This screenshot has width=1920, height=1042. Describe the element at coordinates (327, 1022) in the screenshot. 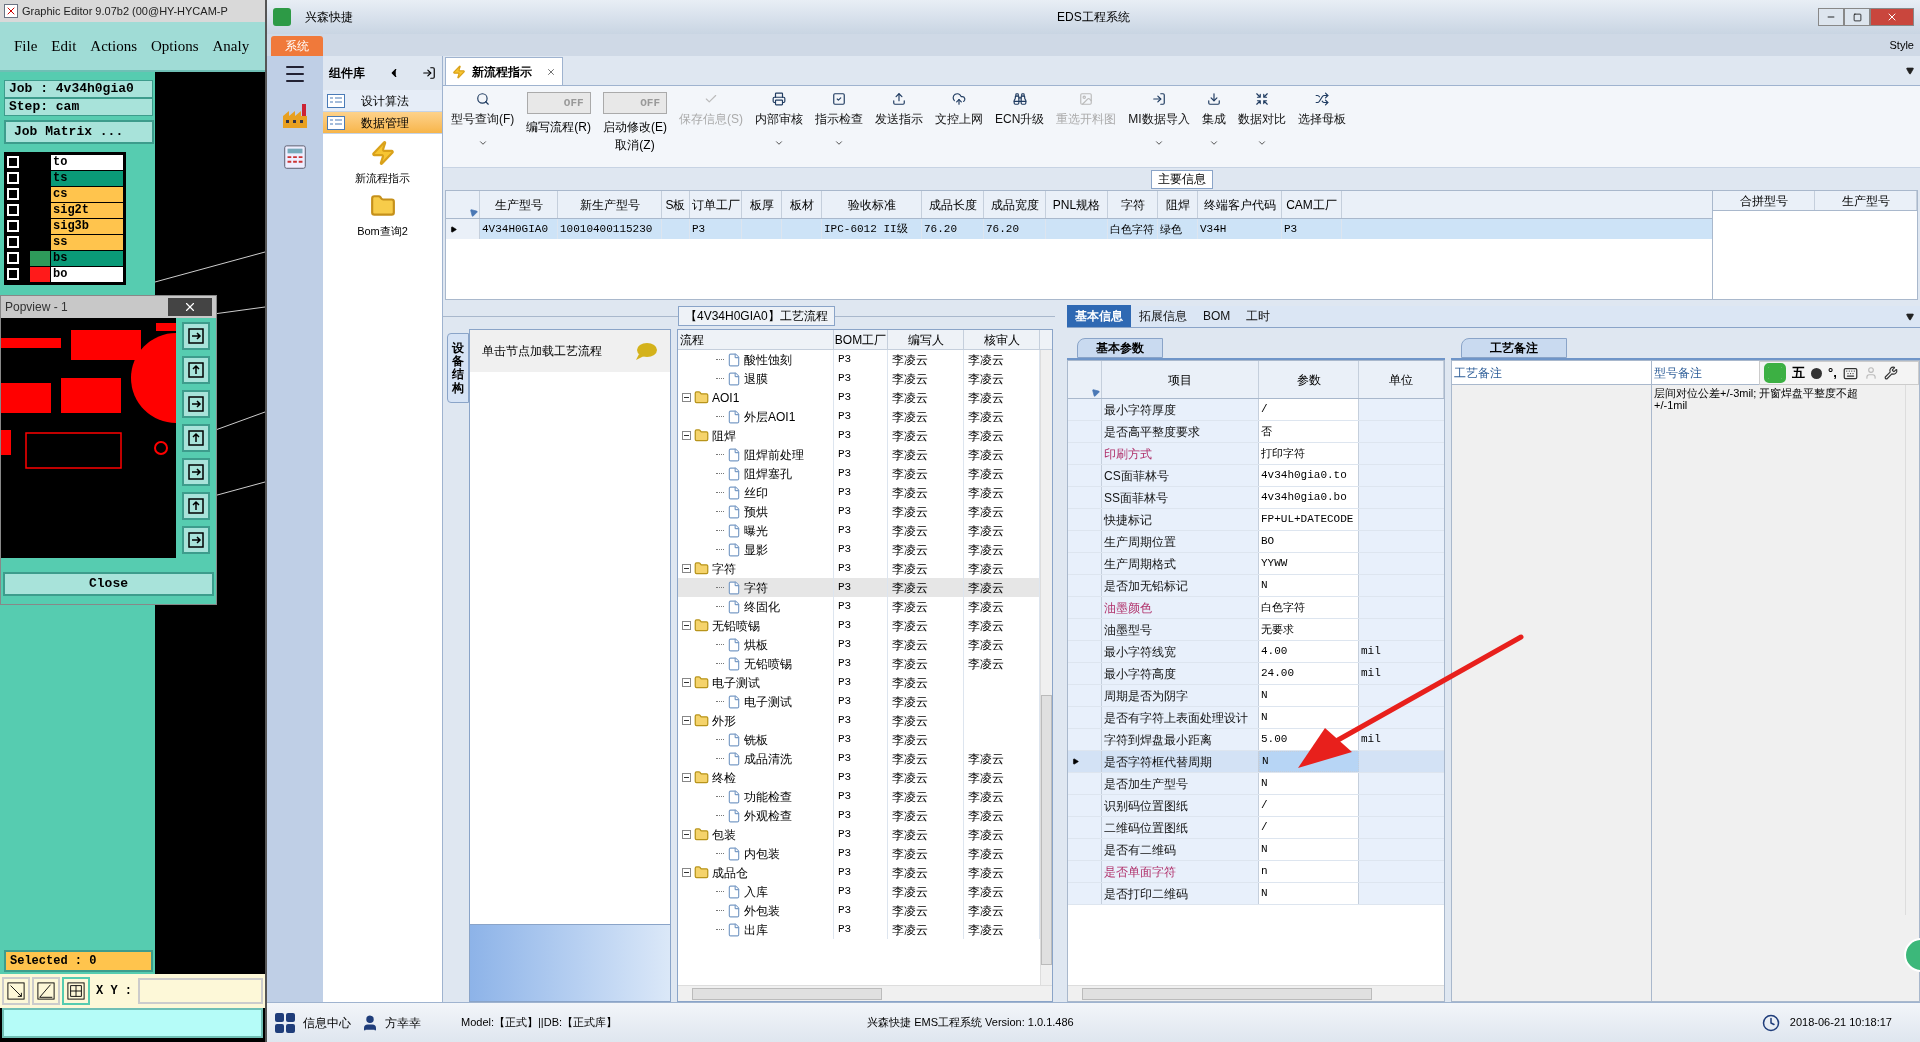

I see `info-center-link: 信息中心` at that location.